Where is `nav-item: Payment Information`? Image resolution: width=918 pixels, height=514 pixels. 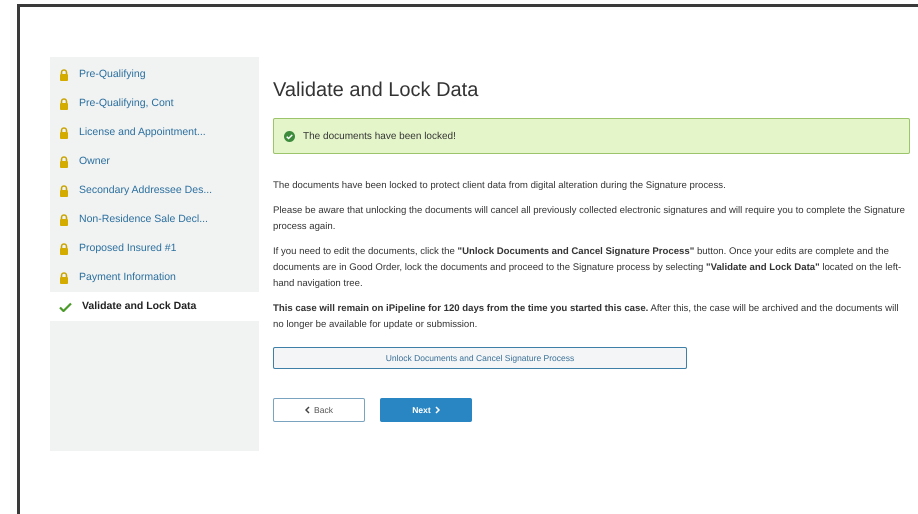
nav-item: Payment Information is located at coordinates (154, 277).